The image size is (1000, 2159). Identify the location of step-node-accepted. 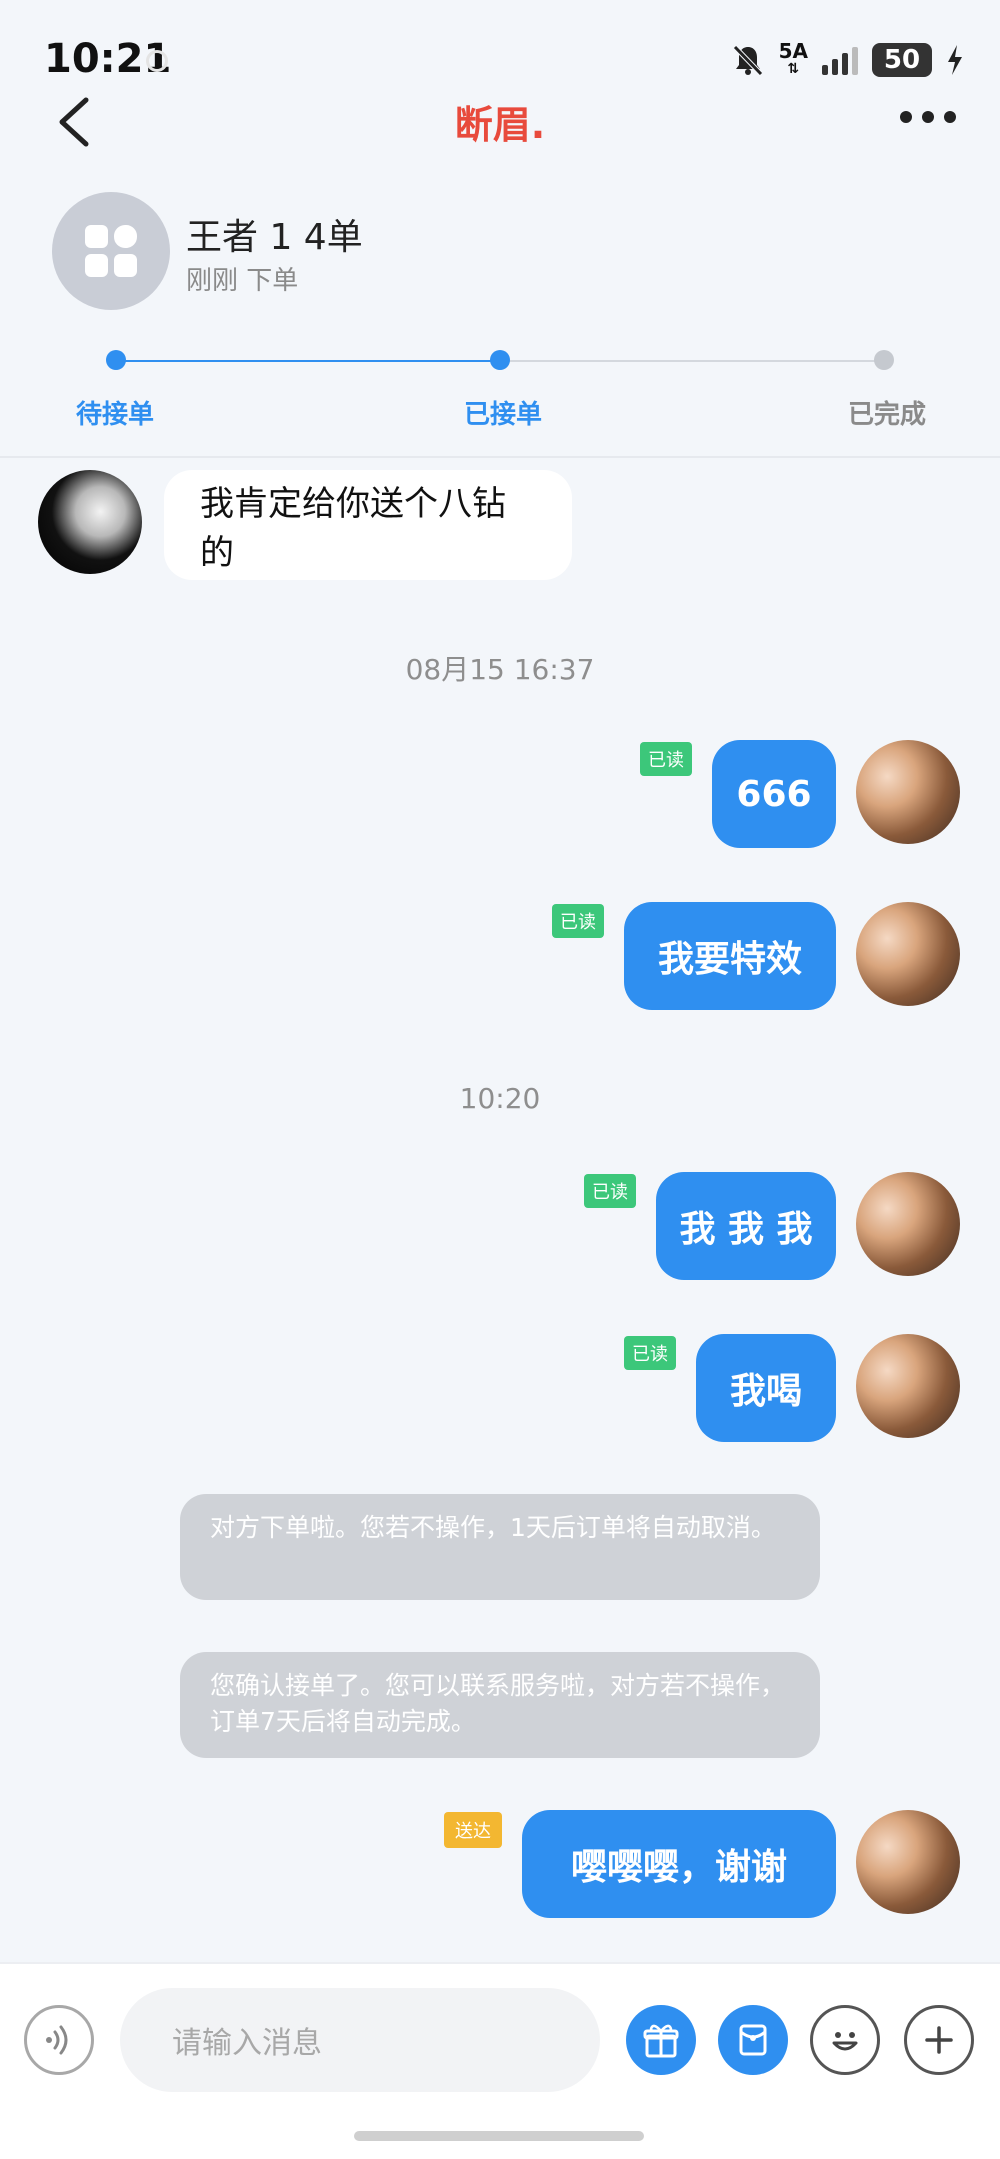
(500, 360).